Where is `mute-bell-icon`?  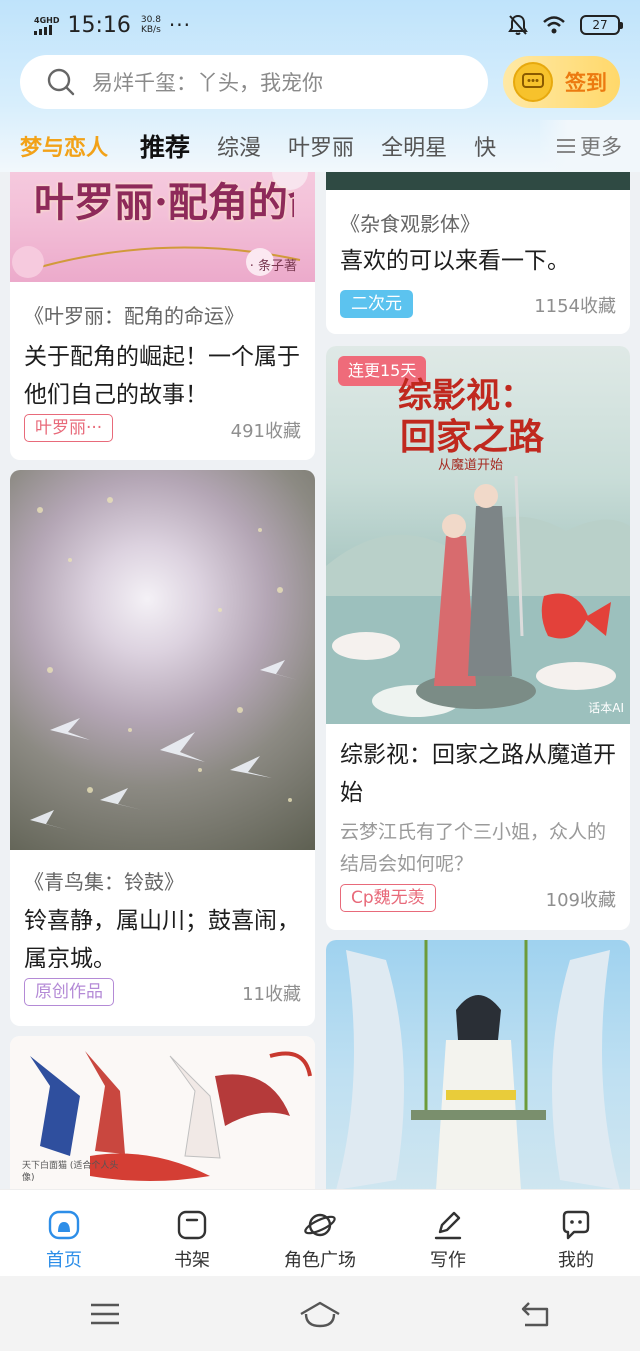
mute-bell-icon is located at coordinates (518, 24).